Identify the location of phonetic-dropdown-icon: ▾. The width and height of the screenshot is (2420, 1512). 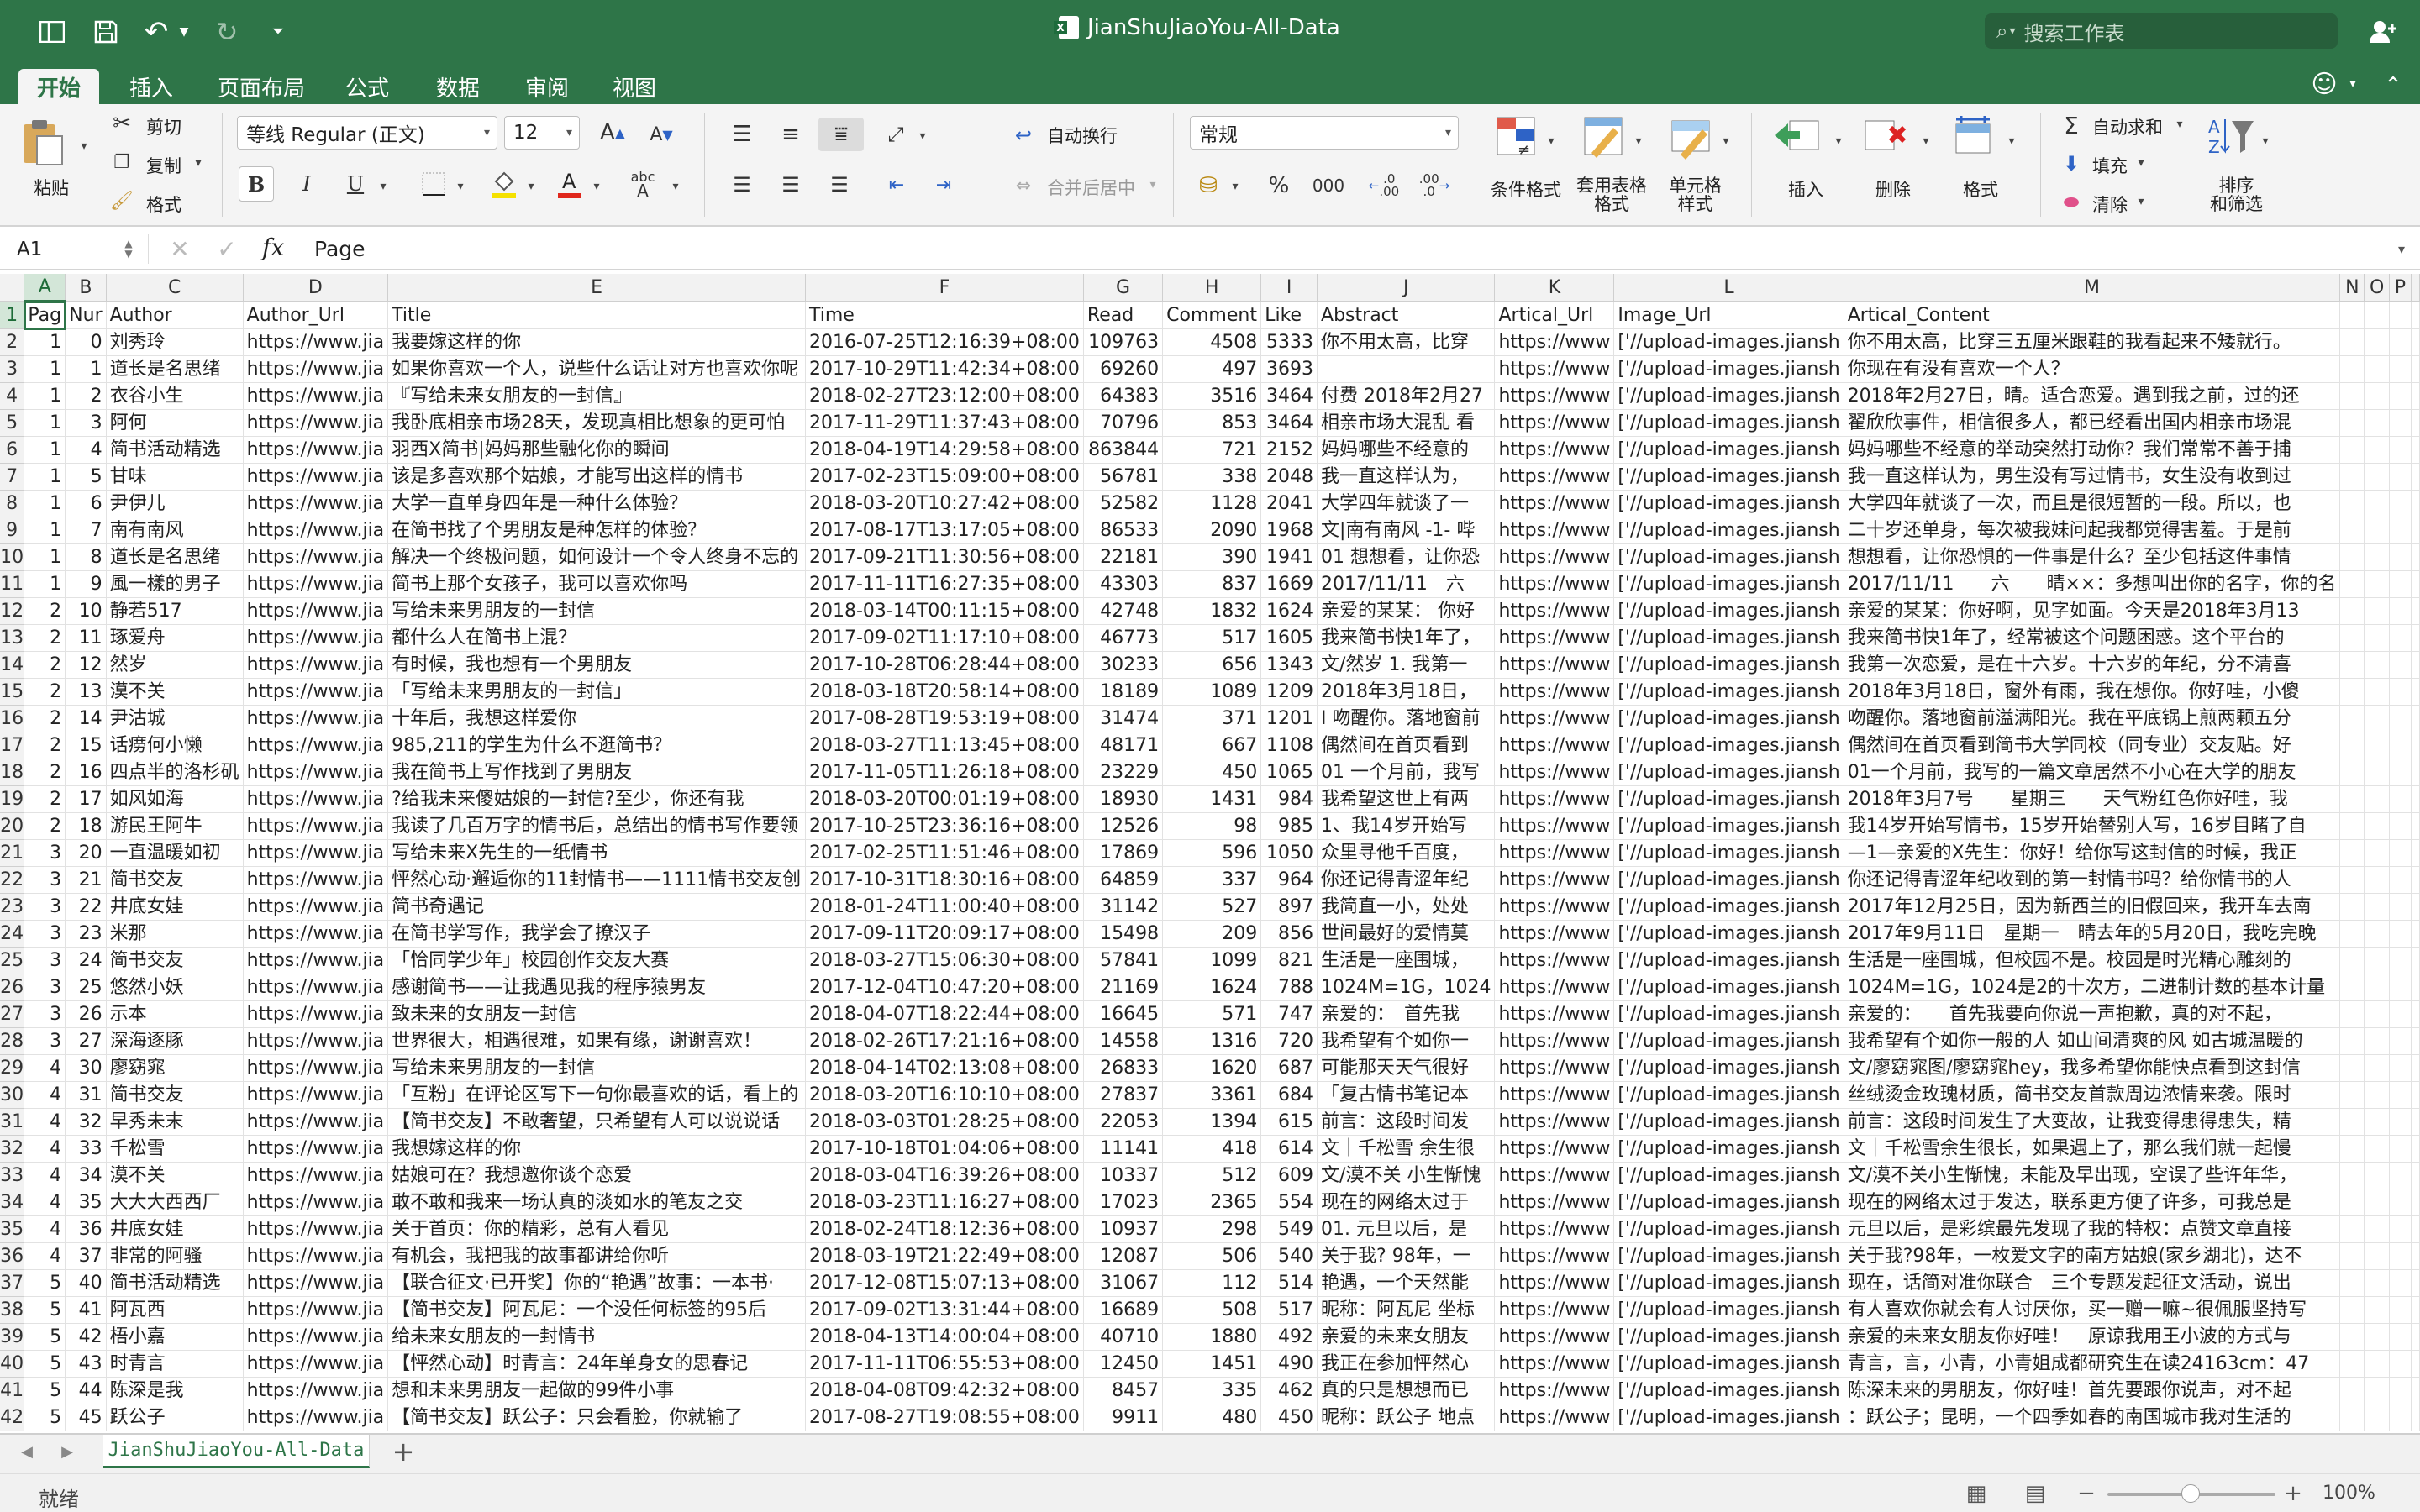
(675, 186).